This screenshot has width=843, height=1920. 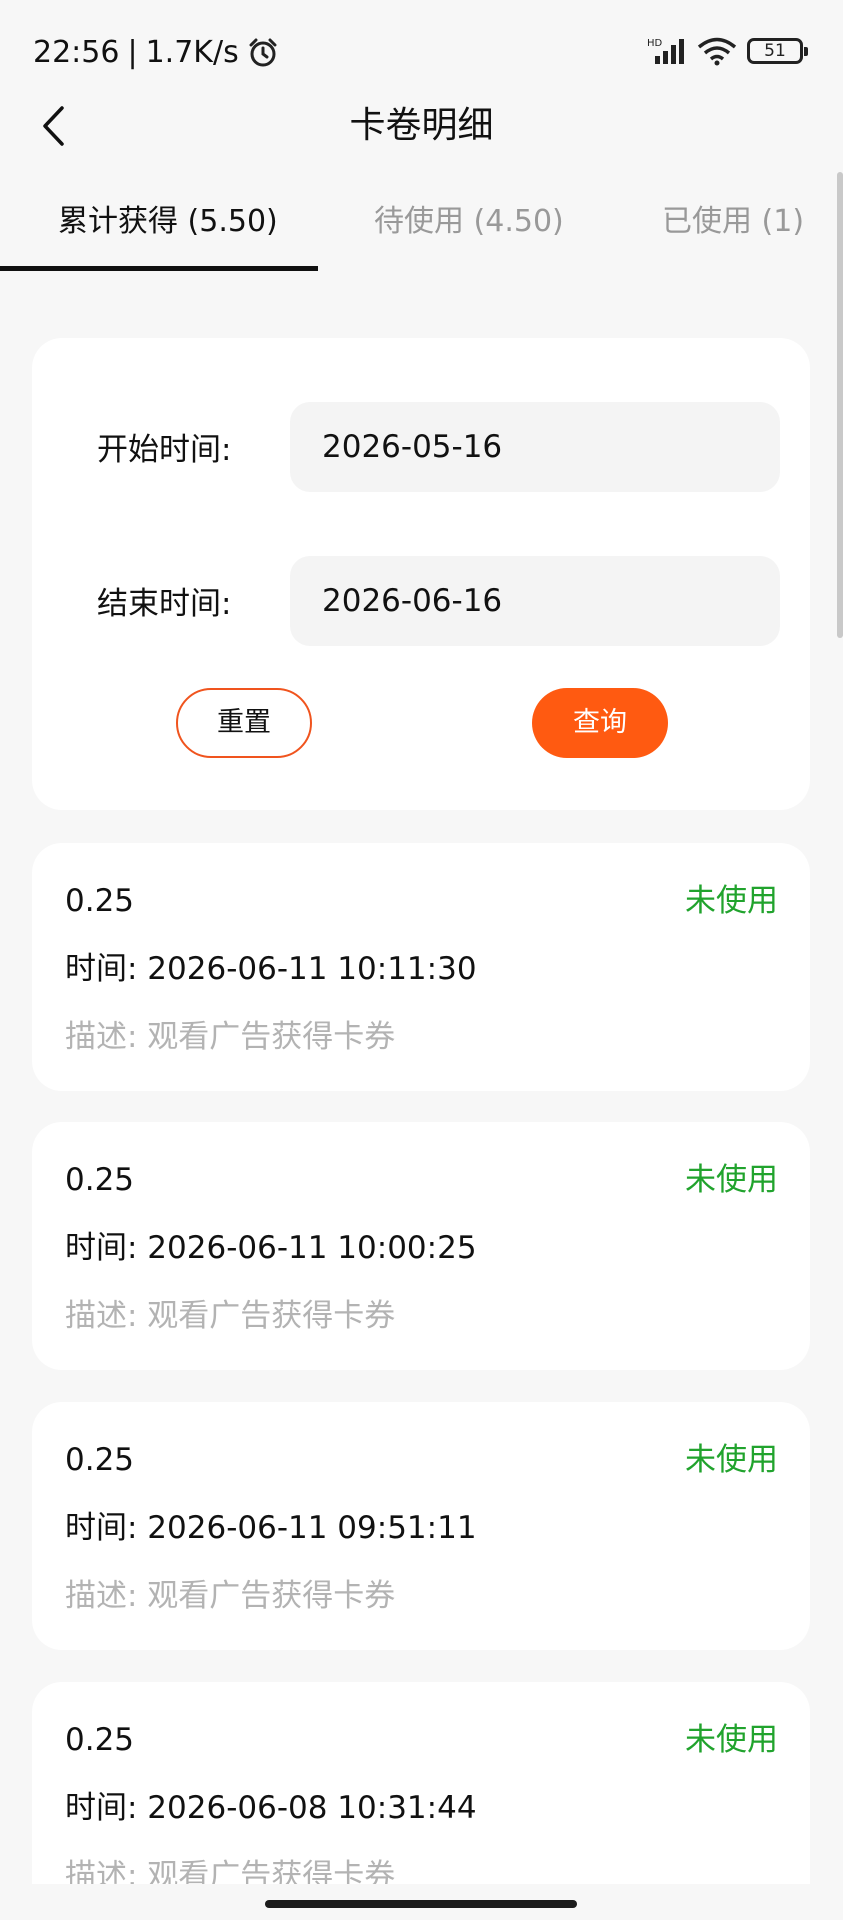 I want to click on record-time: 时间: 2026-06-11 10:11:30, so click(x=271, y=969).